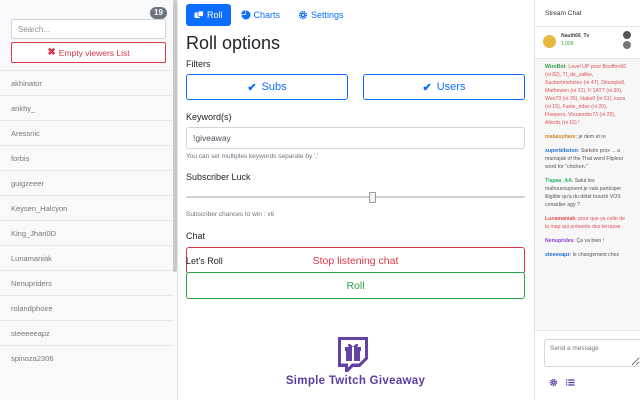  Describe the element at coordinates (587, 13) in the screenshot. I see `chat-title: Stream Chat` at that location.